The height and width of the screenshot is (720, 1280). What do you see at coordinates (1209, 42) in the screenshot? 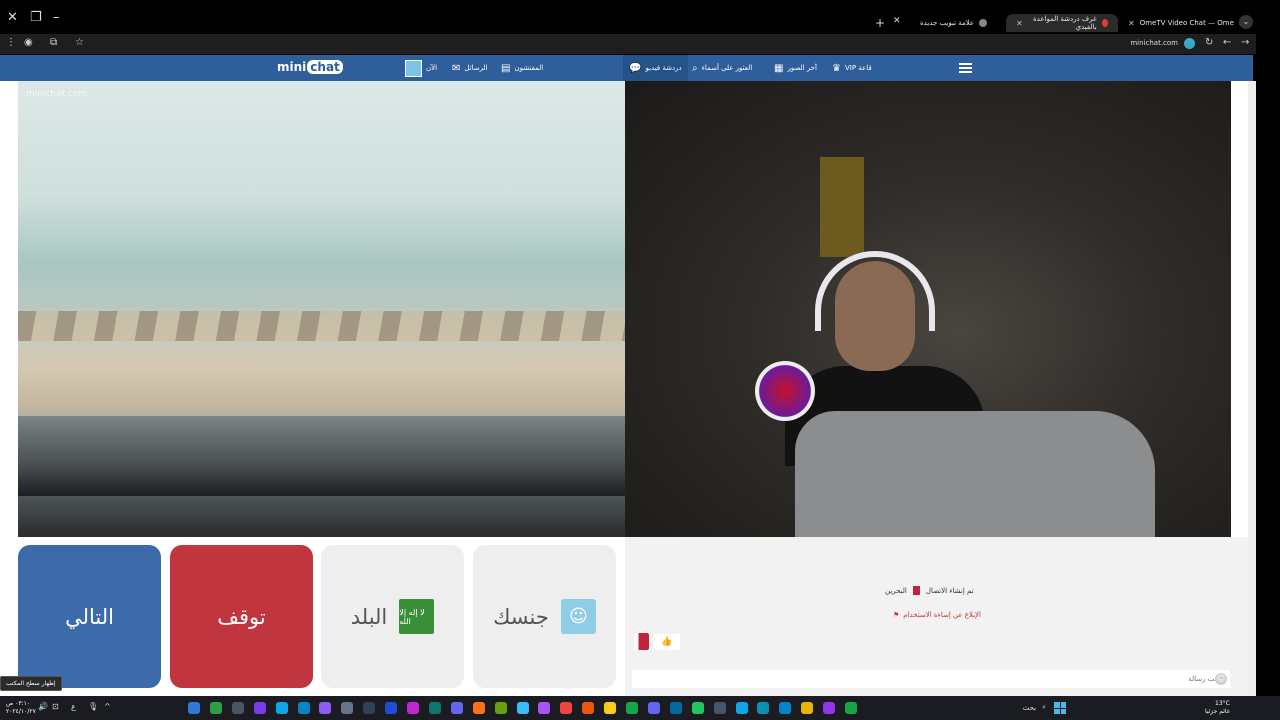
I see `reload-icon: ↻` at bounding box center [1209, 42].